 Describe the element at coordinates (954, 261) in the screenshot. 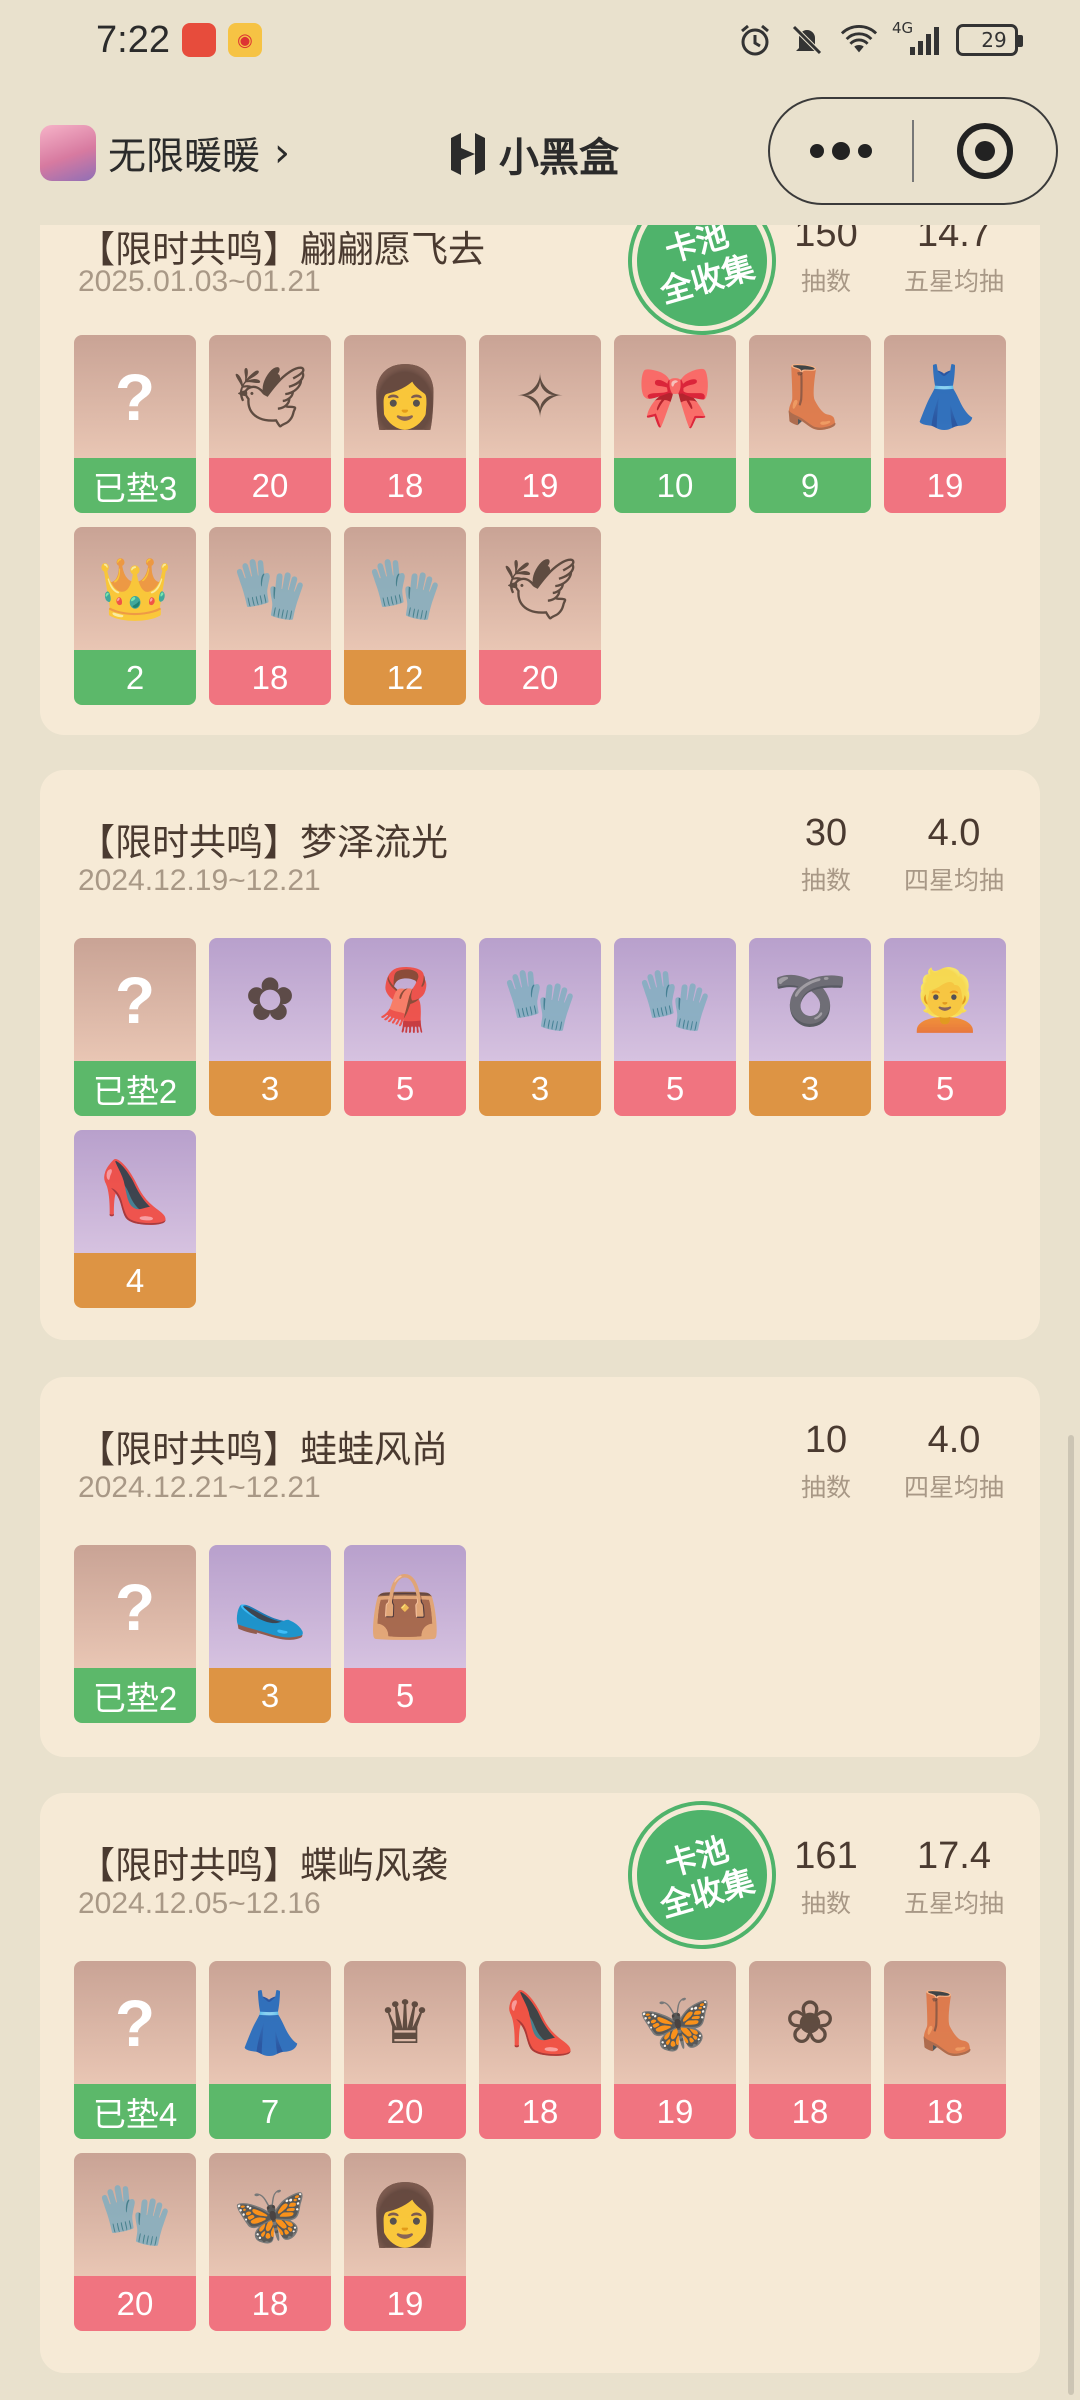

I see `average-pulls: 14.7 五星均抽` at that location.